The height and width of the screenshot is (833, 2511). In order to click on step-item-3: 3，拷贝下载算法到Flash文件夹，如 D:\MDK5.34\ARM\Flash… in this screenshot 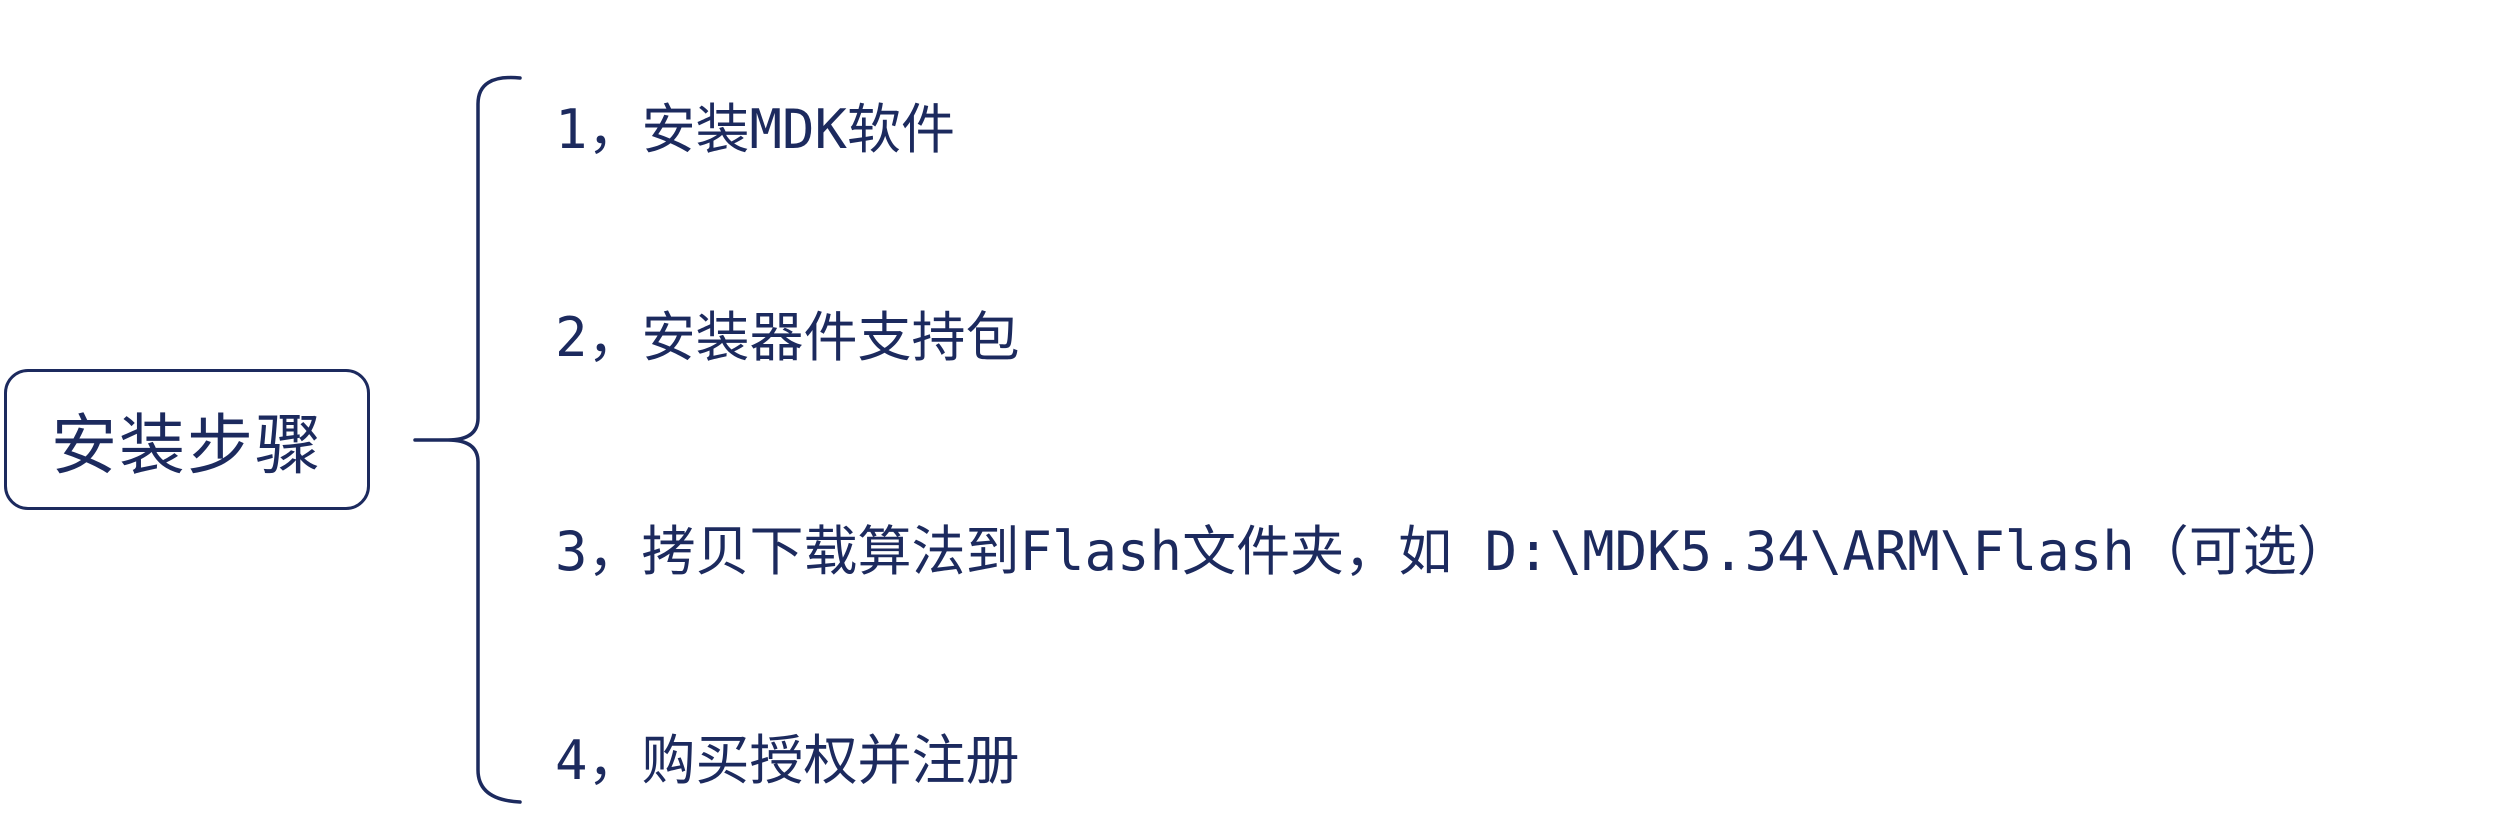, I will do `click(1453, 551)`.